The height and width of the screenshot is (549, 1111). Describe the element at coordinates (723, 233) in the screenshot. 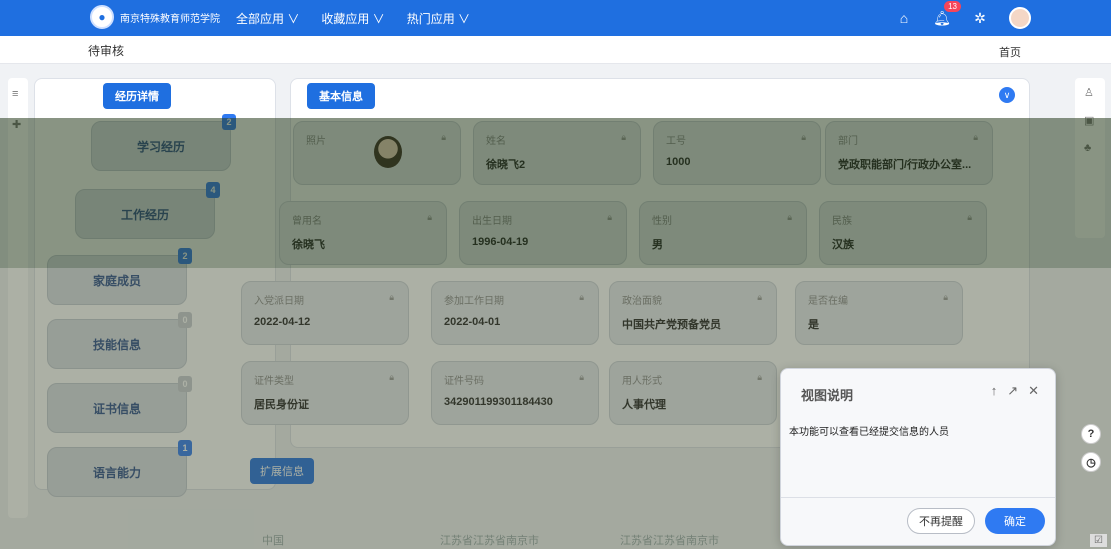

I see `field-gender: 性别 🔒︎ 男` at that location.